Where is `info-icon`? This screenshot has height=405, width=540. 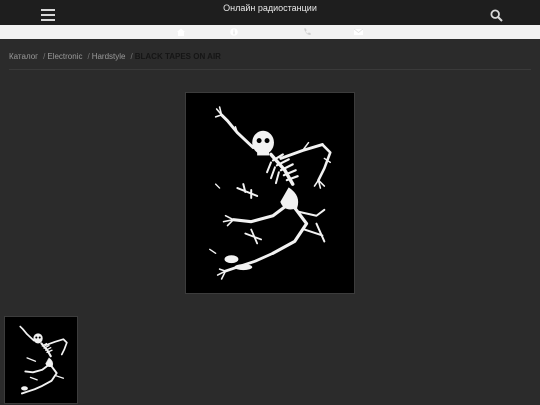
info-icon is located at coordinates (234, 32).